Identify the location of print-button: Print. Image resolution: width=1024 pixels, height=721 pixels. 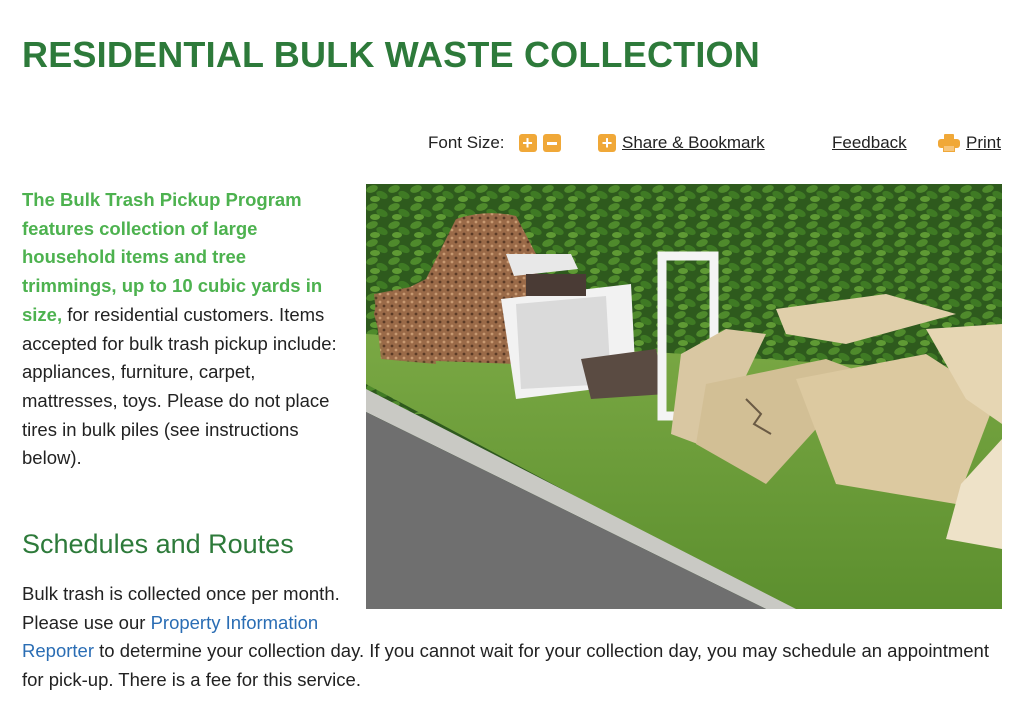
(969, 143).